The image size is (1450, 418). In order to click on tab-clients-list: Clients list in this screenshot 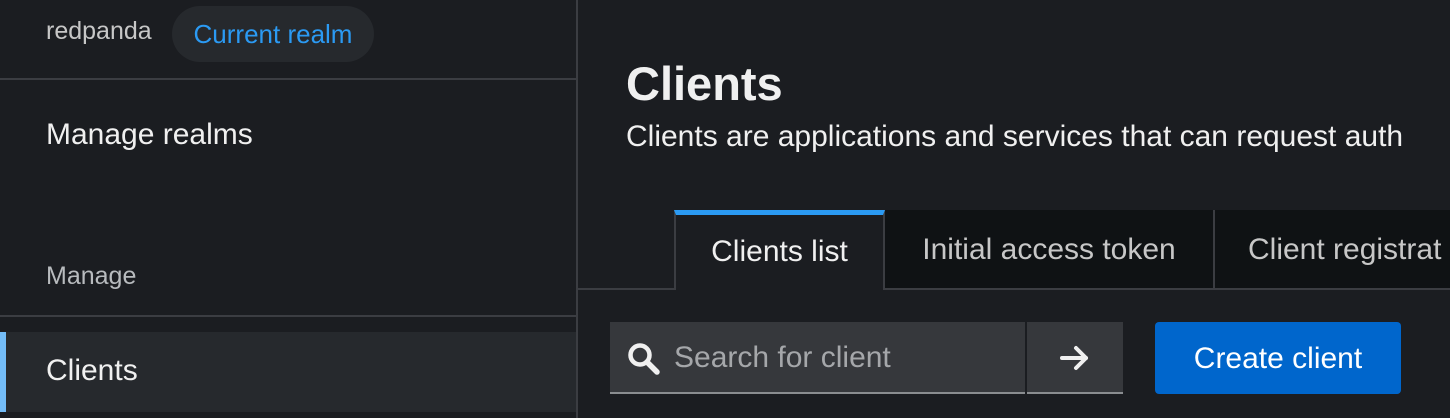, I will do `click(779, 250)`.